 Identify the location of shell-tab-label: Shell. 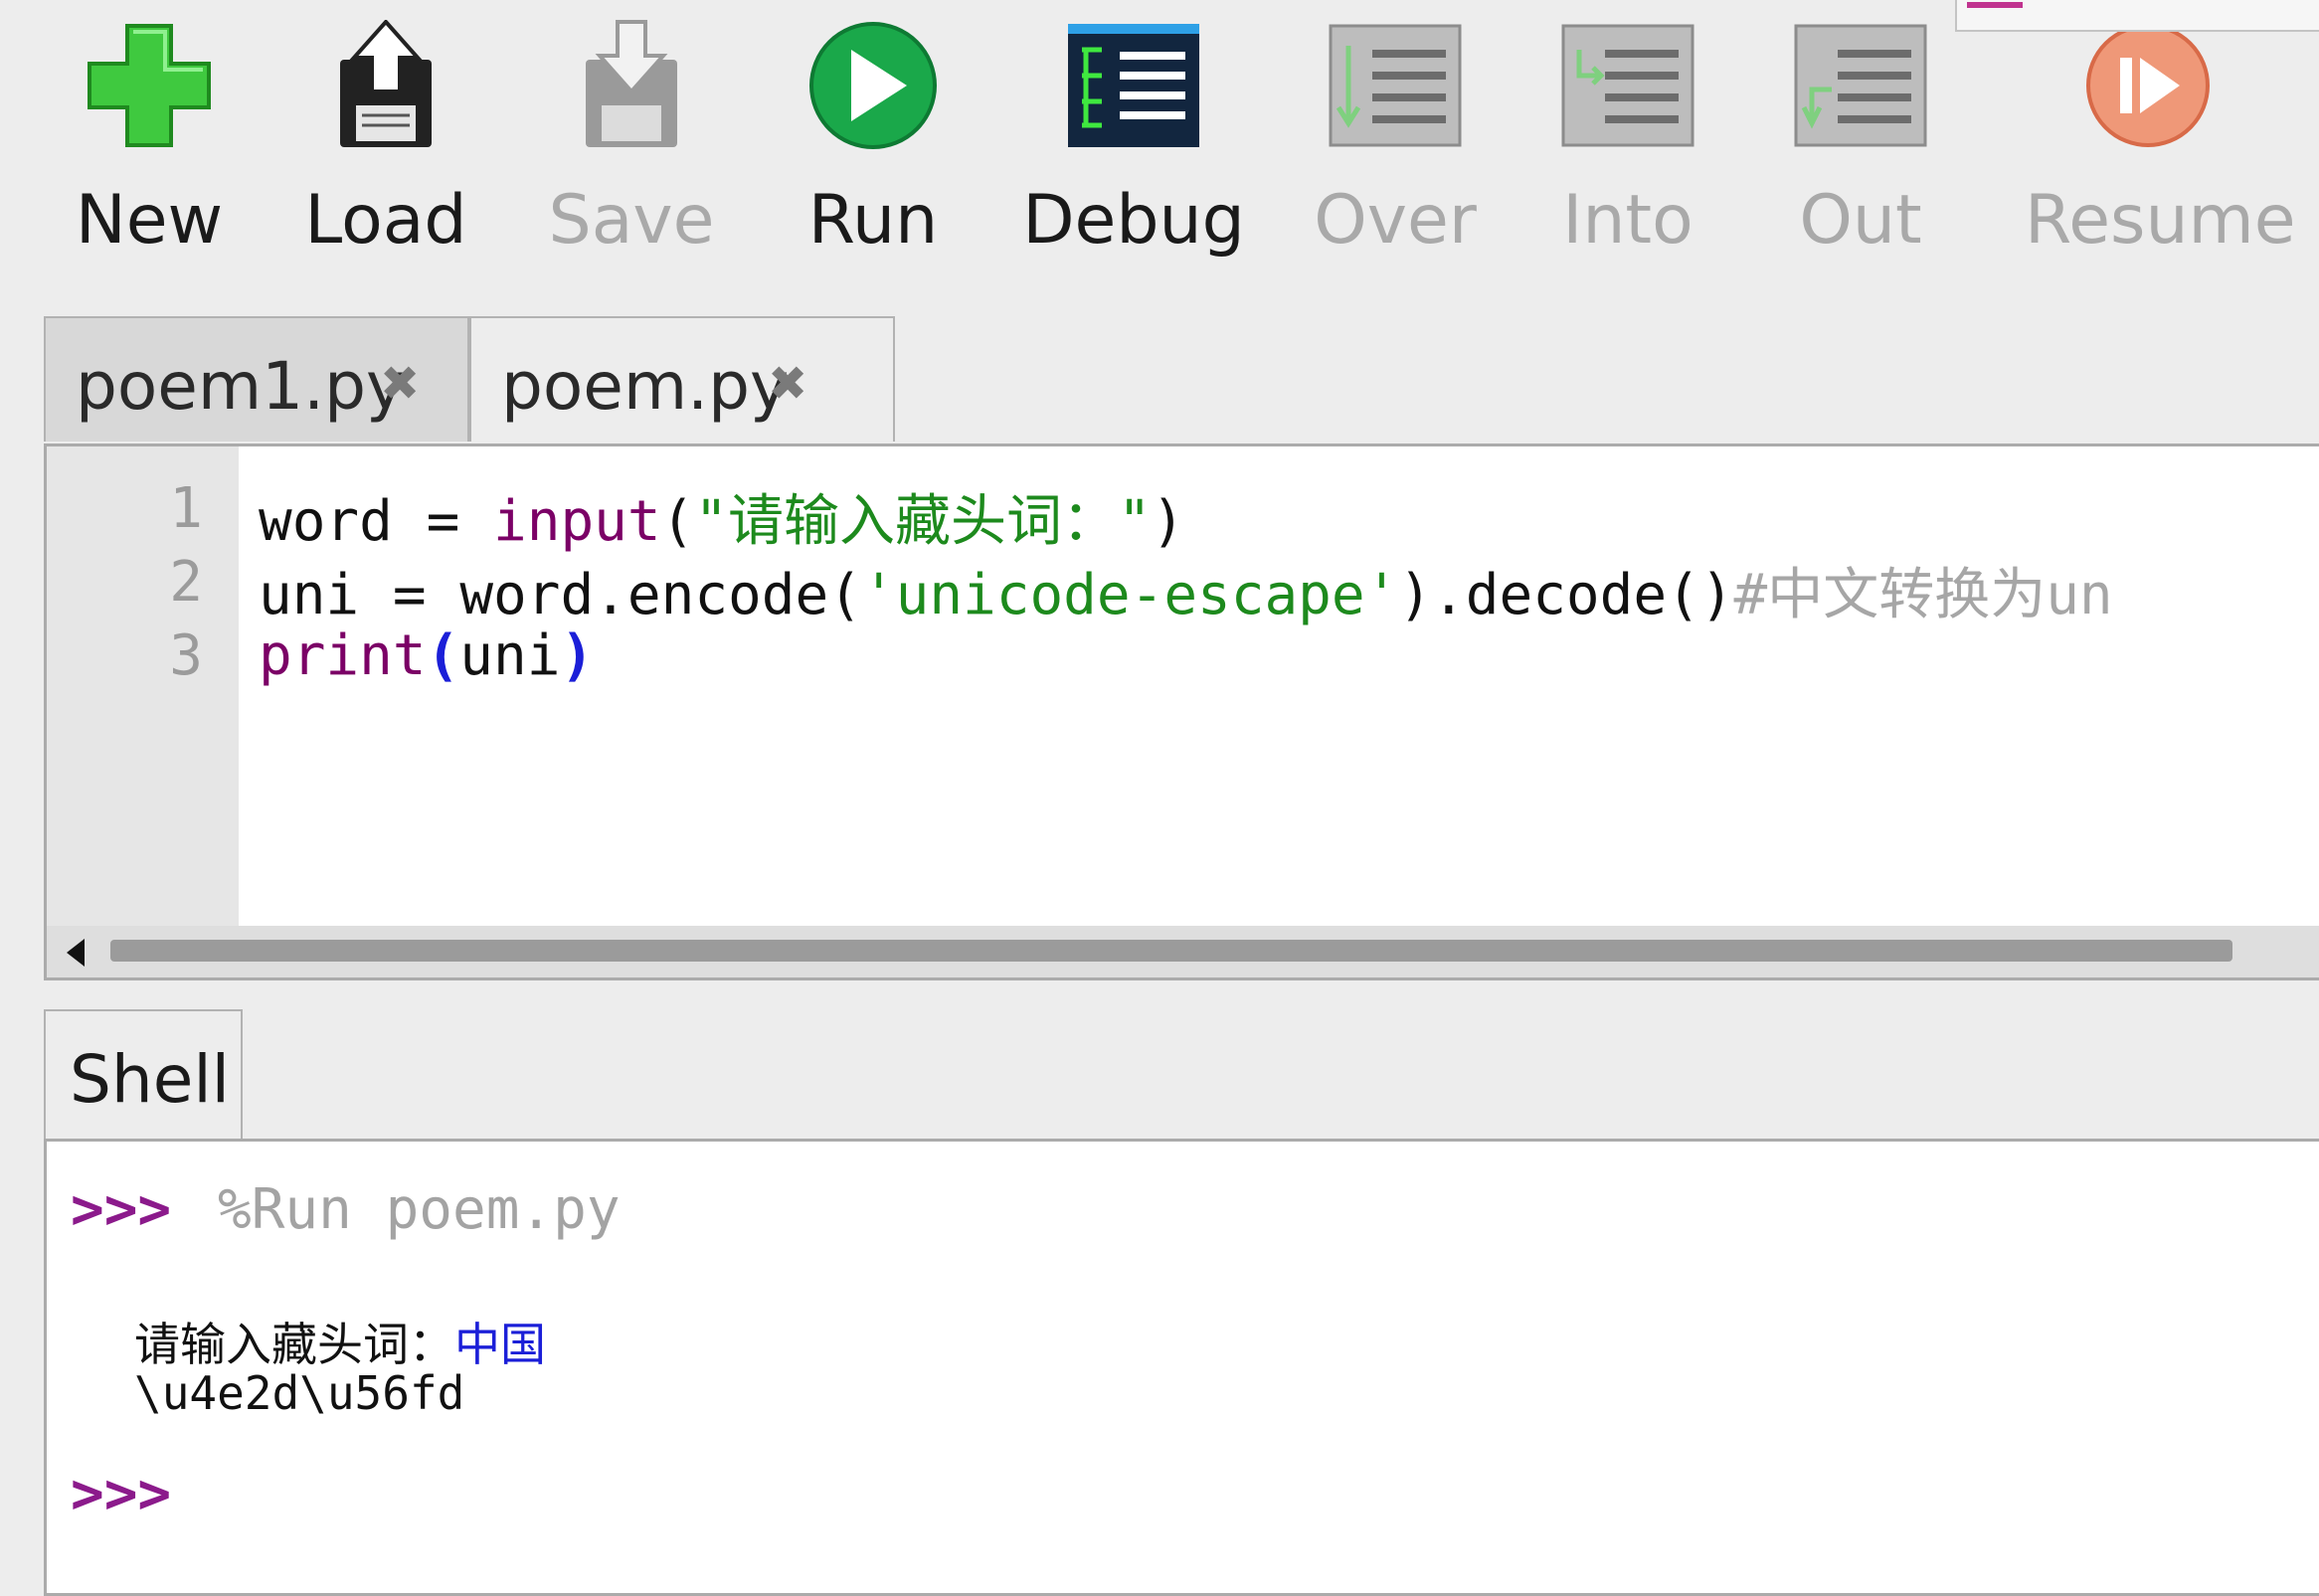
(150, 1080).